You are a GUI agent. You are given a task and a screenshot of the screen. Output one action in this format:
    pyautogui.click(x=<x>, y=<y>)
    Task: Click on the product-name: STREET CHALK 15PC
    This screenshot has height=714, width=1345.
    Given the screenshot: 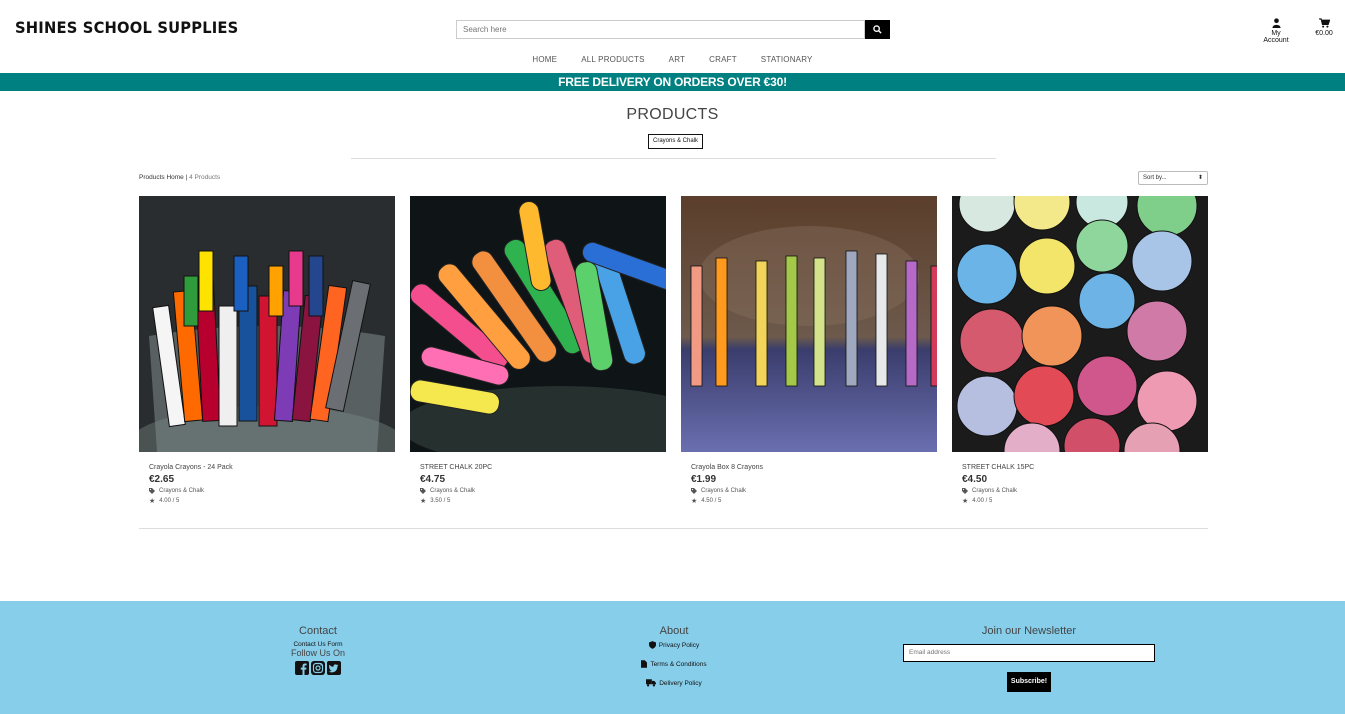 What is the action you would take?
    pyautogui.click(x=1085, y=467)
    